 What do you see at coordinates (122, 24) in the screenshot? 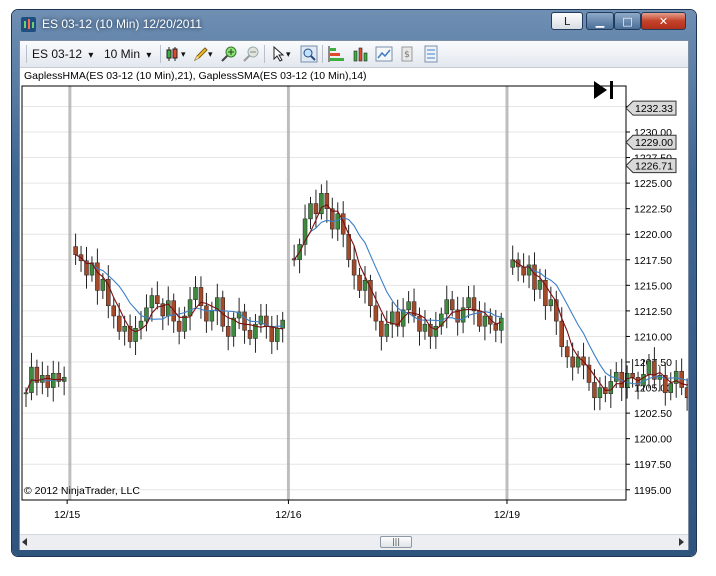
I see `window-title: ES 03-12 (10 Min) 12/20/2011` at bounding box center [122, 24].